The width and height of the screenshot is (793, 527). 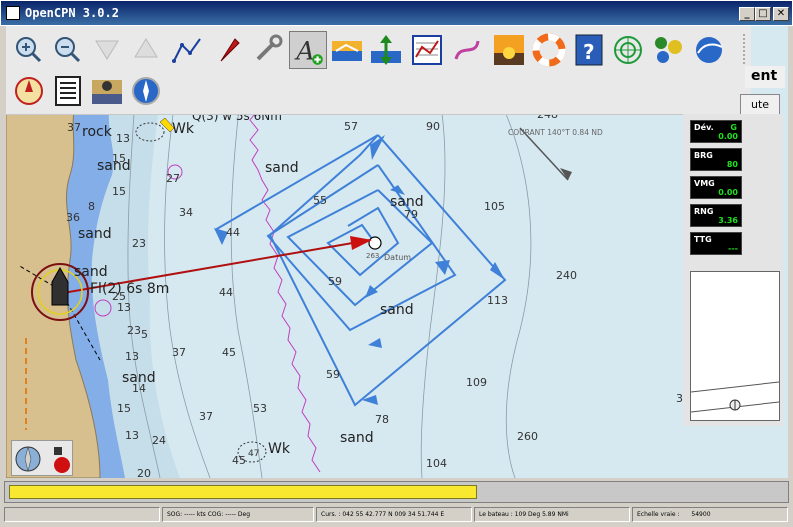 I want to click on route-props-button: ent, so click(x=765, y=77).